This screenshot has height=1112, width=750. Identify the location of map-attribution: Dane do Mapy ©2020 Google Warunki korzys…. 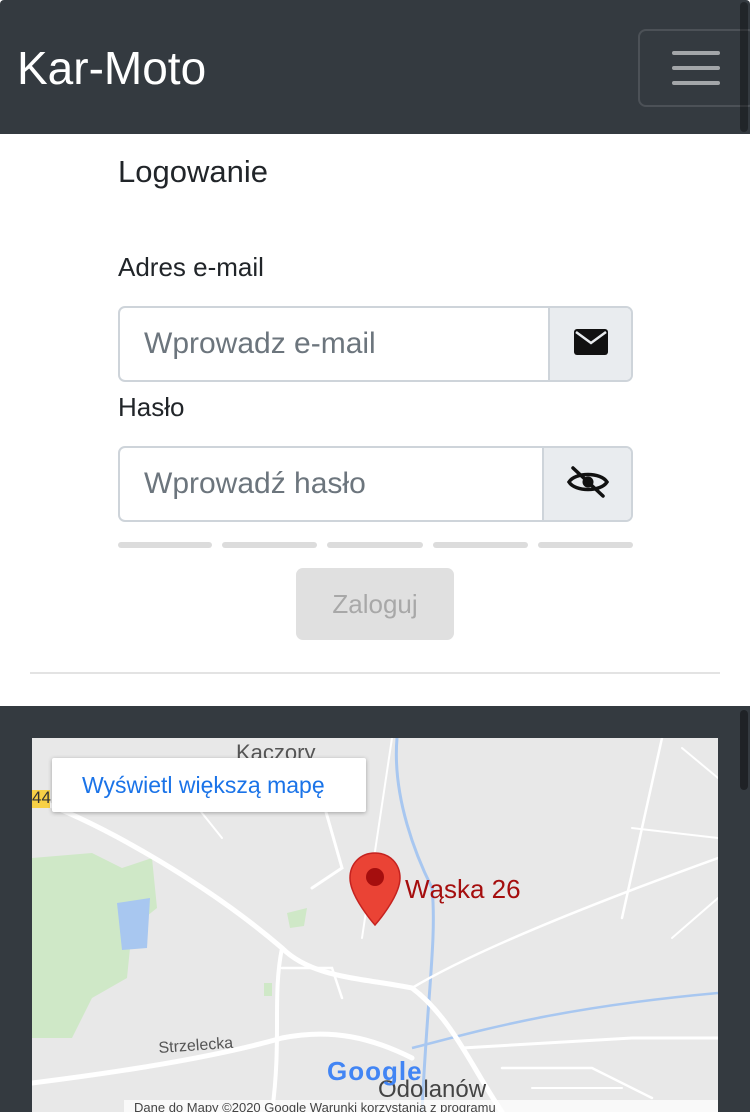
(315, 1106).